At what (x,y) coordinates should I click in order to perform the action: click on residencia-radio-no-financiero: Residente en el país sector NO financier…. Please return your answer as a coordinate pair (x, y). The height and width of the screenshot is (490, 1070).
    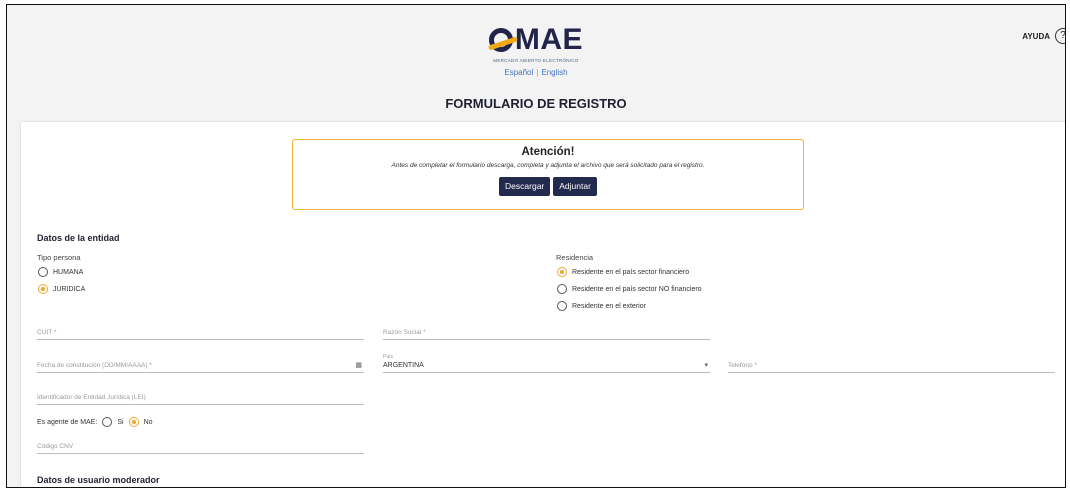
    Looking at the image, I should click on (629, 289).